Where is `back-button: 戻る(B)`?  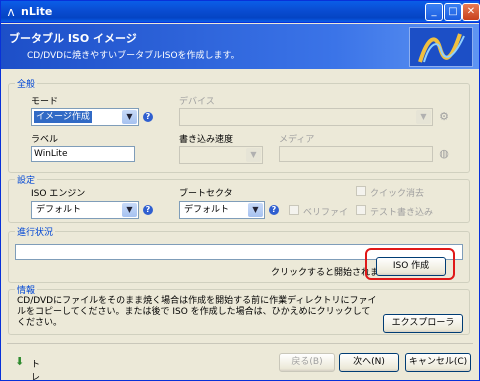
back-button: 戻る(B) is located at coordinates (307, 362).